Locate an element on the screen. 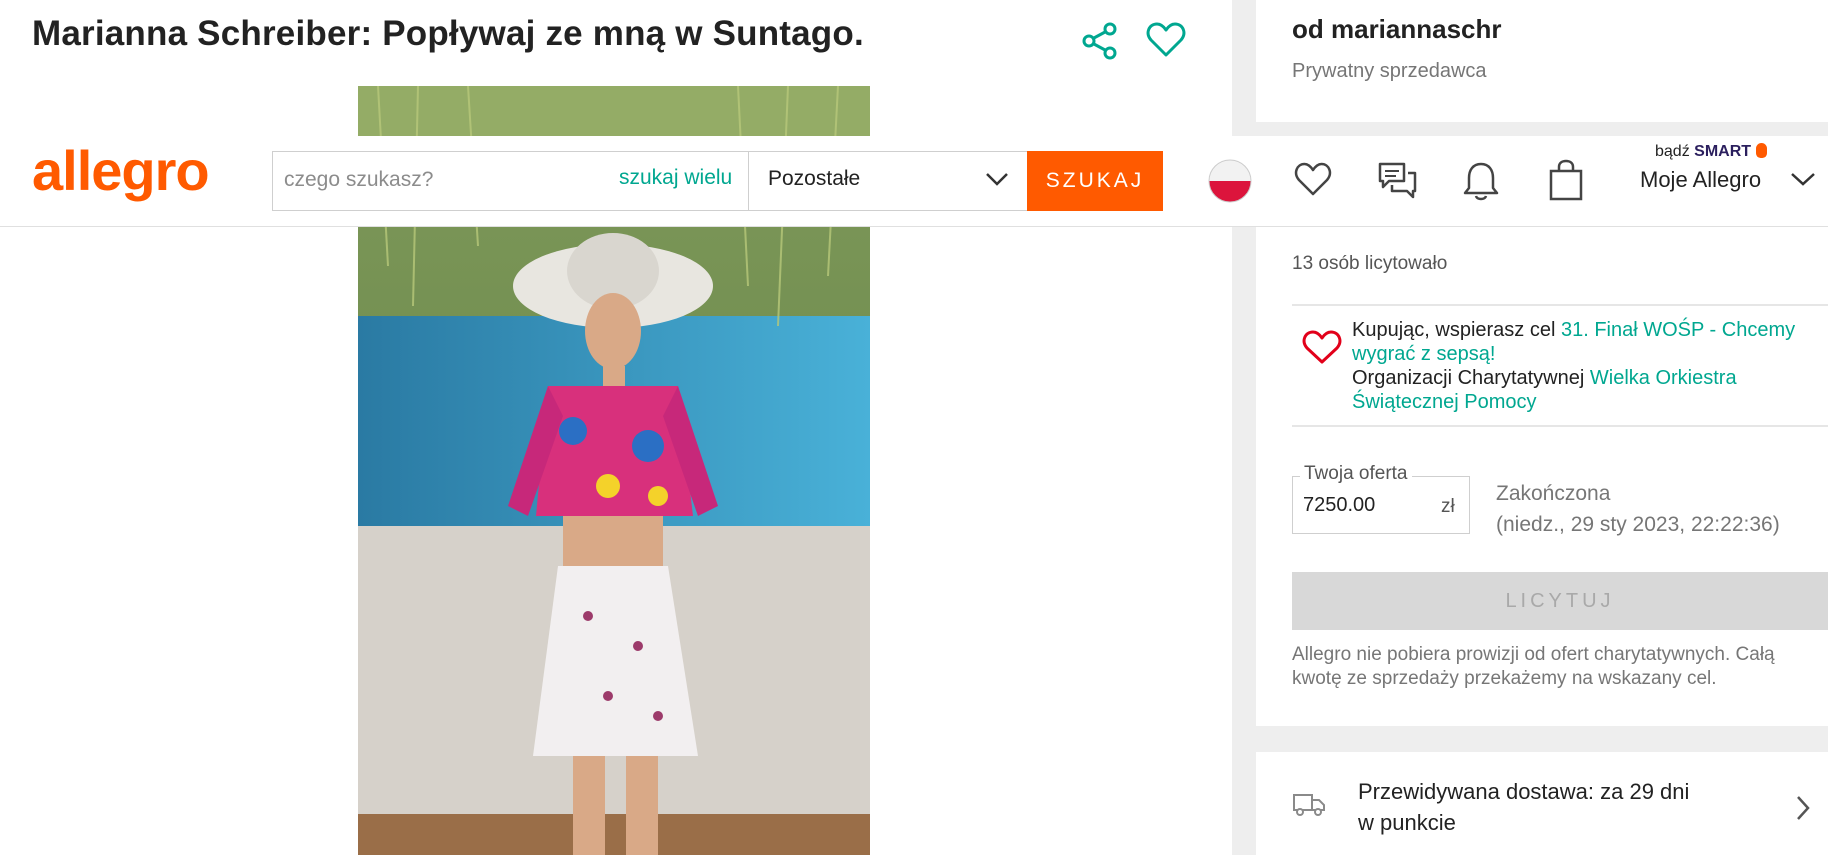 Image resolution: width=1828 pixels, height=855 pixels. my-allegro-menu: Moje Allegro is located at coordinates (1700, 180).